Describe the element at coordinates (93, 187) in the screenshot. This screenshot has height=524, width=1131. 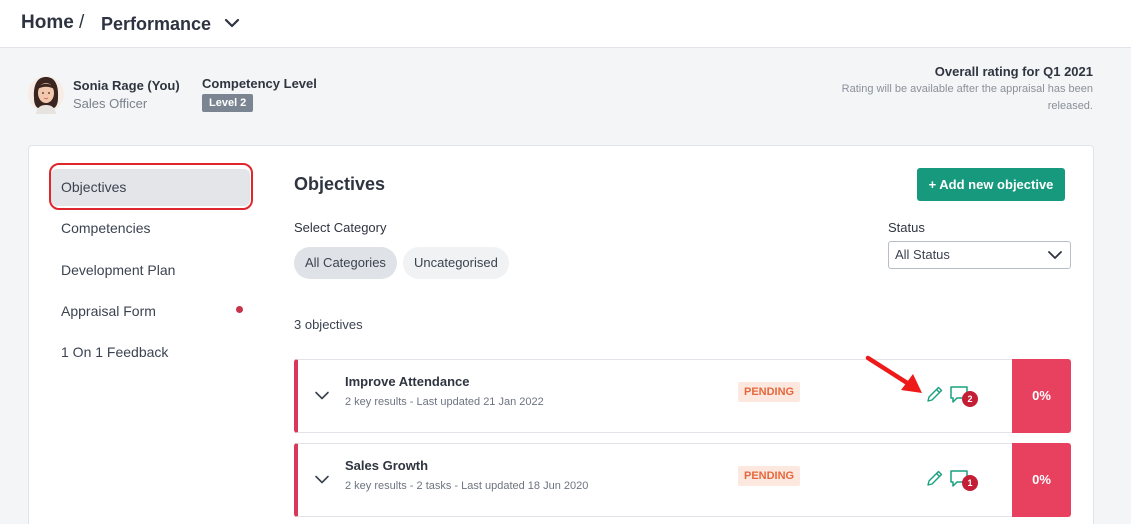
I see `sidebar-item-objectives: Objectives` at that location.